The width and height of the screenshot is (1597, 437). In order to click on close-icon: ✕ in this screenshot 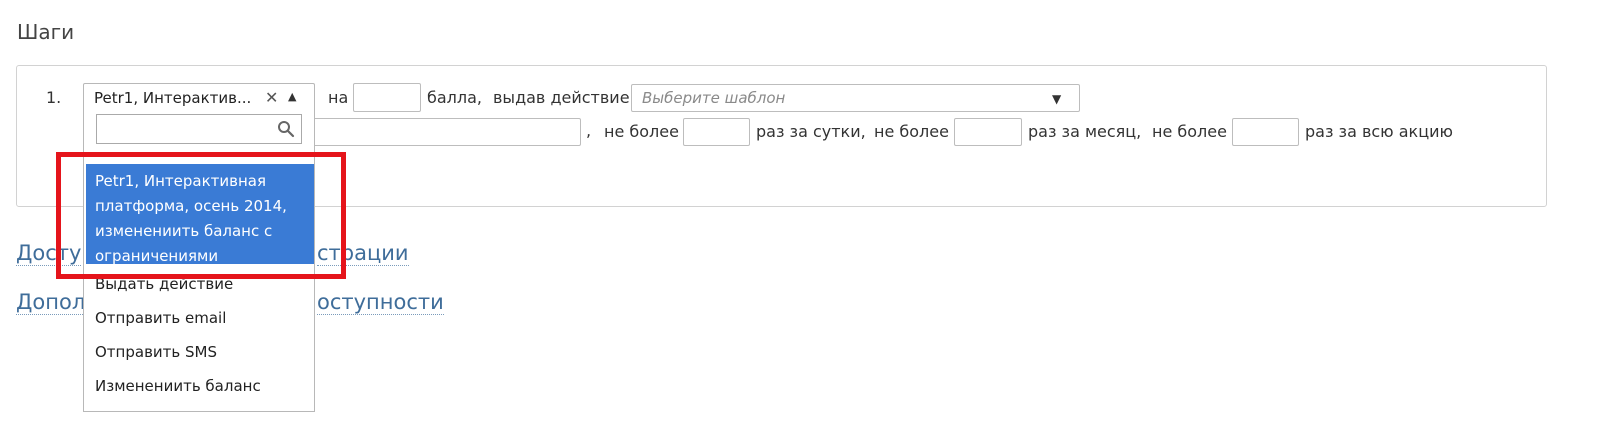, I will do `click(271, 97)`.